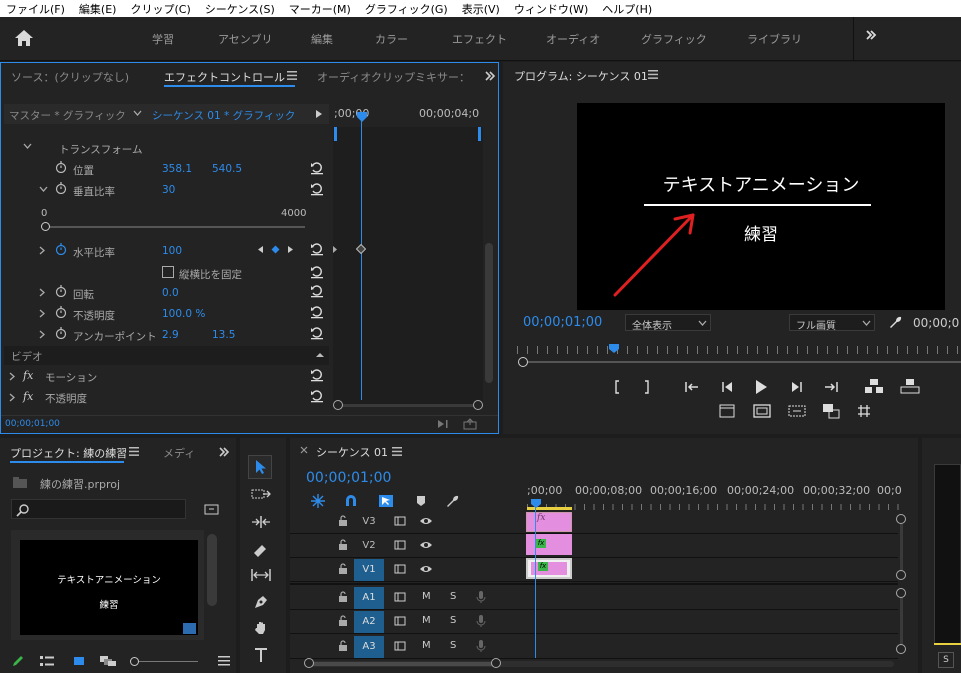 Image resolution: width=961 pixels, height=673 pixels. What do you see at coordinates (309, 663) in the screenshot?
I see `hscroll-handle-left` at bounding box center [309, 663].